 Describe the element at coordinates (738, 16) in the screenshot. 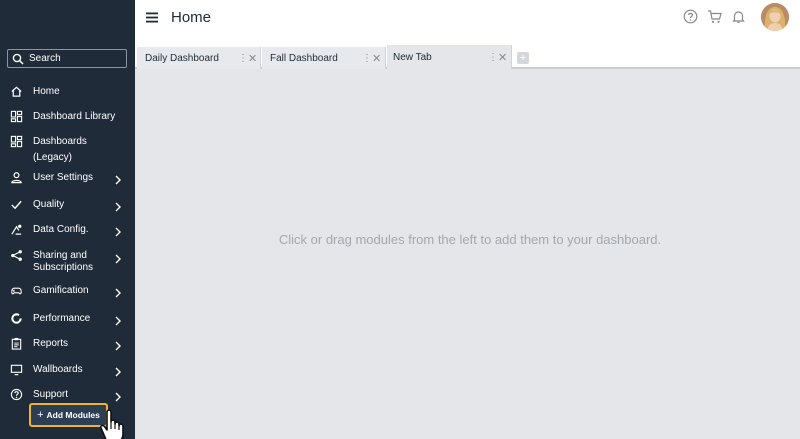

I see `bell-icon` at that location.